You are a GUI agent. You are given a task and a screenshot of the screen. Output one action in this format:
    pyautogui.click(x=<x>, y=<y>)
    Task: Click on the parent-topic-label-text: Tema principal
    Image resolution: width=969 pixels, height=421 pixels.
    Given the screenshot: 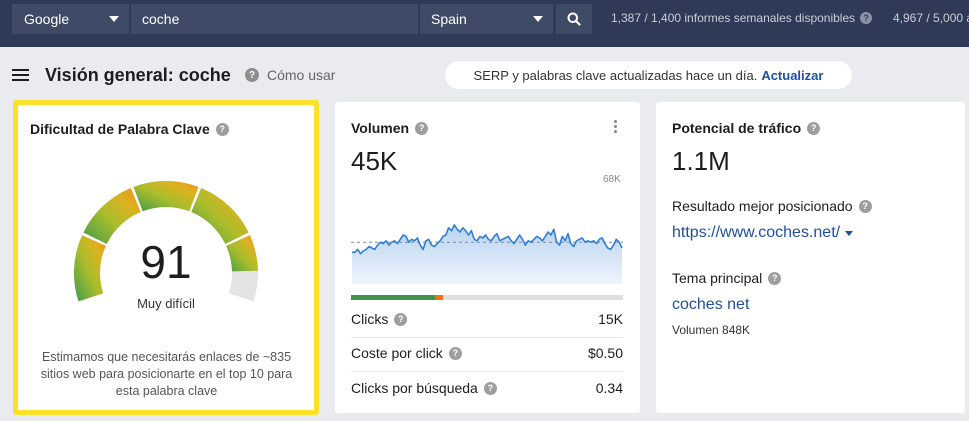 What is the action you would take?
    pyautogui.click(x=717, y=278)
    